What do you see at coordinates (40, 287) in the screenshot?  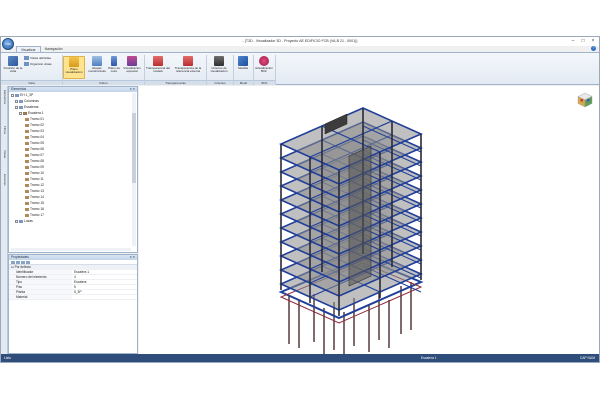 I see `property-name: Piso` at bounding box center [40, 287].